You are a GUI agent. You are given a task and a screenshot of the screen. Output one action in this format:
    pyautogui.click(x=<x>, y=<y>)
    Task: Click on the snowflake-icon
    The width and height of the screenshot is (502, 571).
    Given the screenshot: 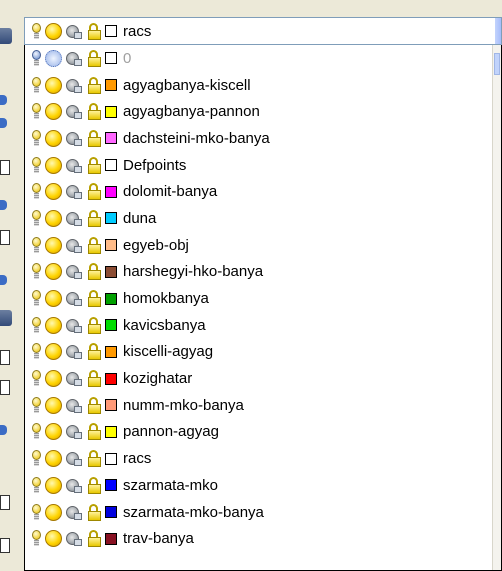 What is the action you would take?
    pyautogui.click(x=53, y=58)
    